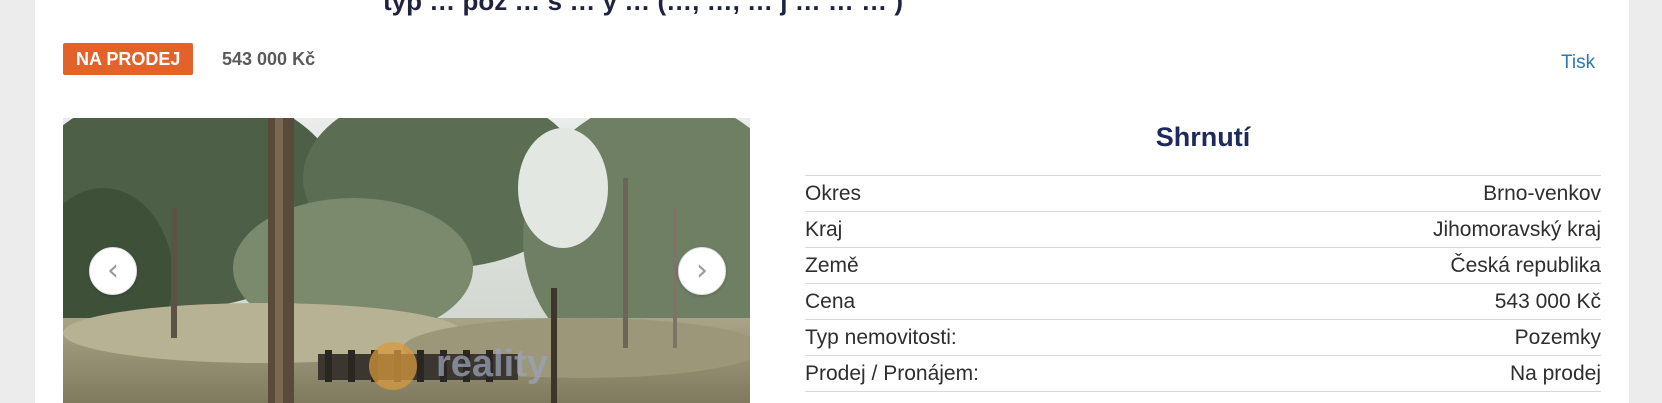 This screenshot has width=1662, height=403. What do you see at coordinates (1557, 337) in the screenshot?
I see `summary-value: Pozemky` at bounding box center [1557, 337].